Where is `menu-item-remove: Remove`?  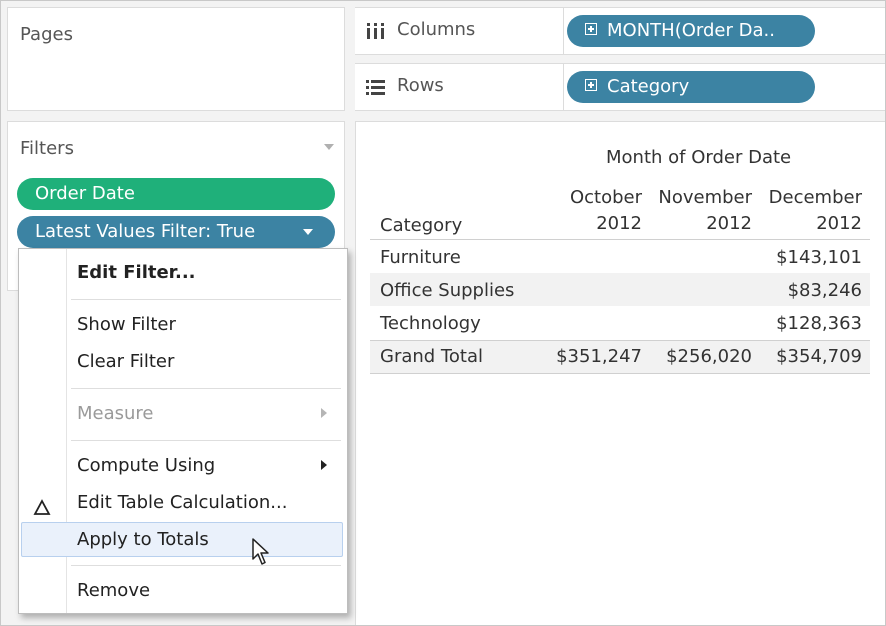
menu-item-remove: Remove is located at coordinates (113, 590).